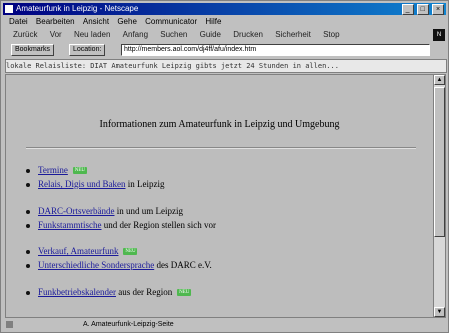 The height and width of the screenshot is (333, 449). What do you see at coordinates (224, 9) in the screenshot?
I see `title-bar: Amateurfunk in Leipzig - Netscape _ □ ×` at bounding box center [224, 9].